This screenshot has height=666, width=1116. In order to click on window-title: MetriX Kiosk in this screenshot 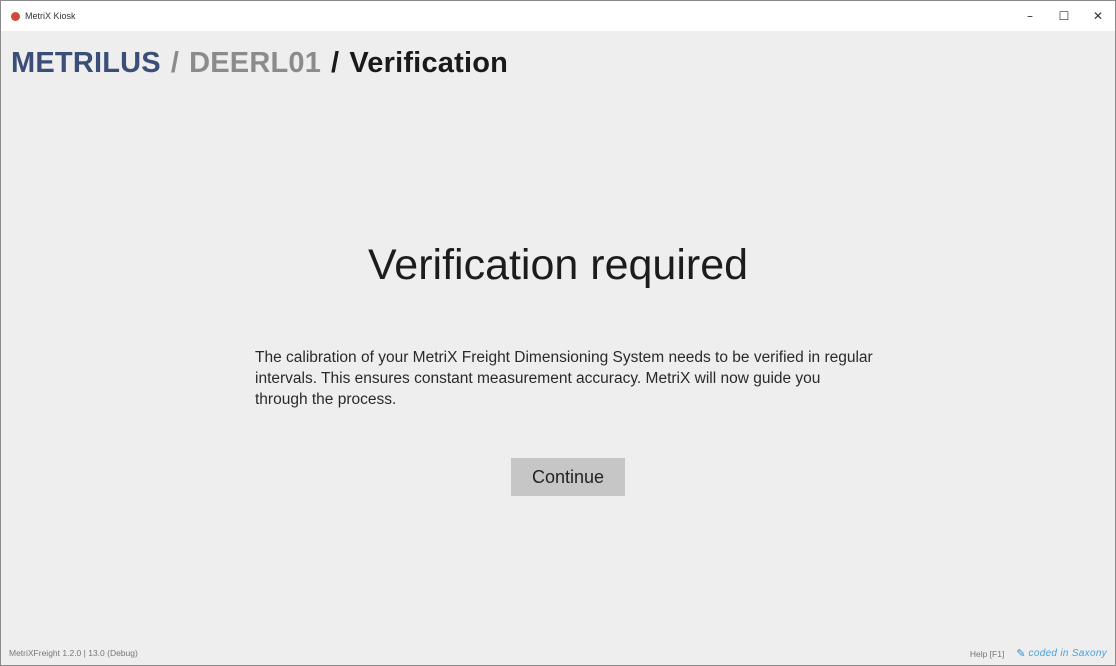, I will do `click(50, 16)`.